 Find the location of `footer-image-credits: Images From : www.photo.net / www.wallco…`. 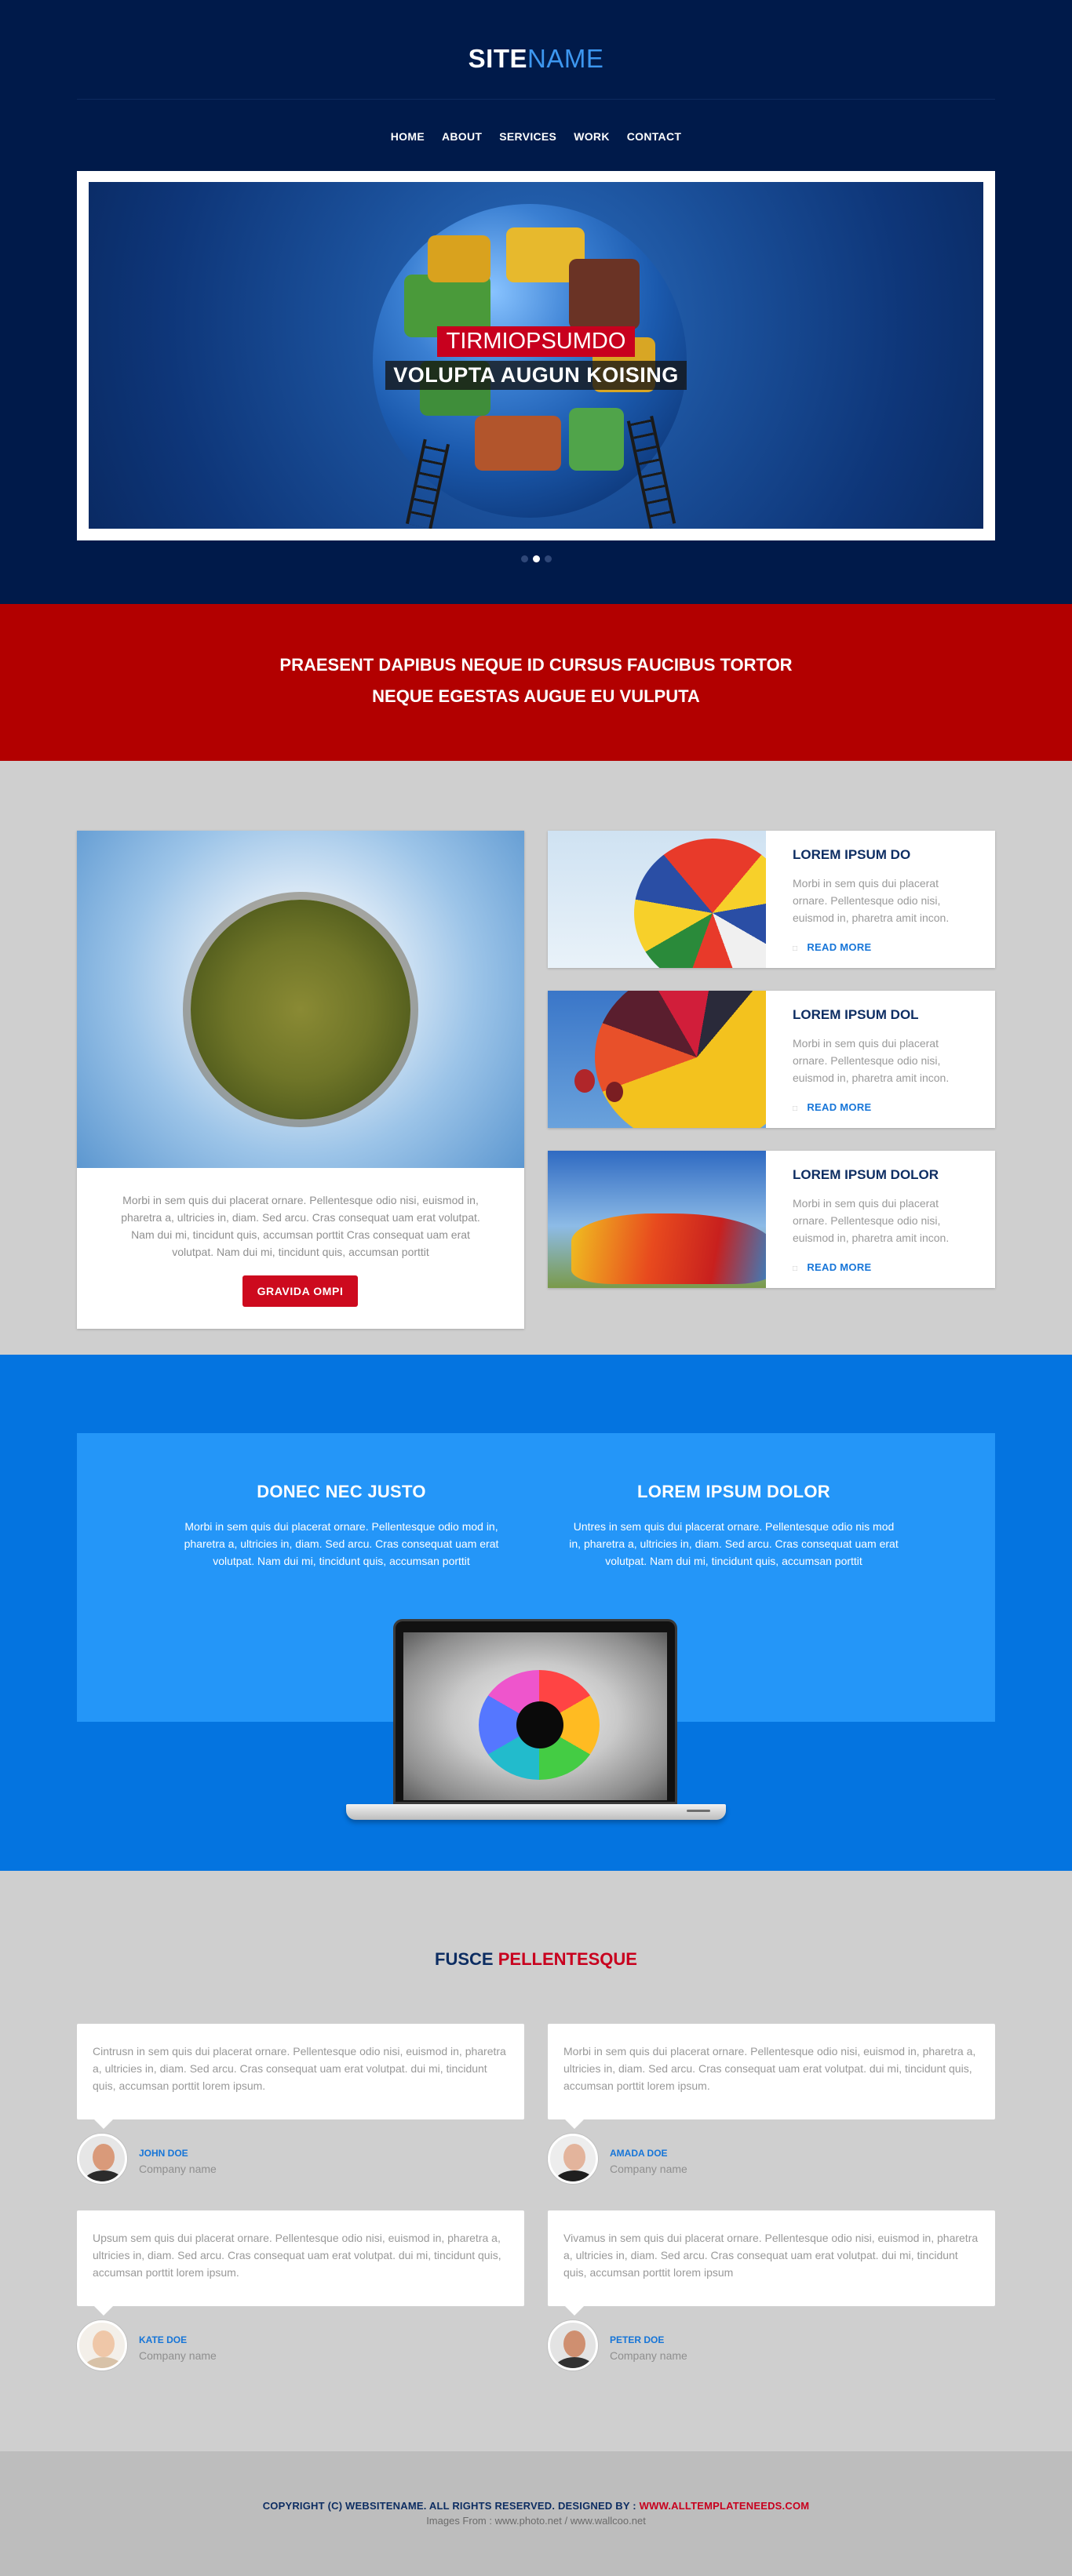

footer-image-credits: Images From : www.photo.net / www.wallco… is located at coordinates (536, 2521).